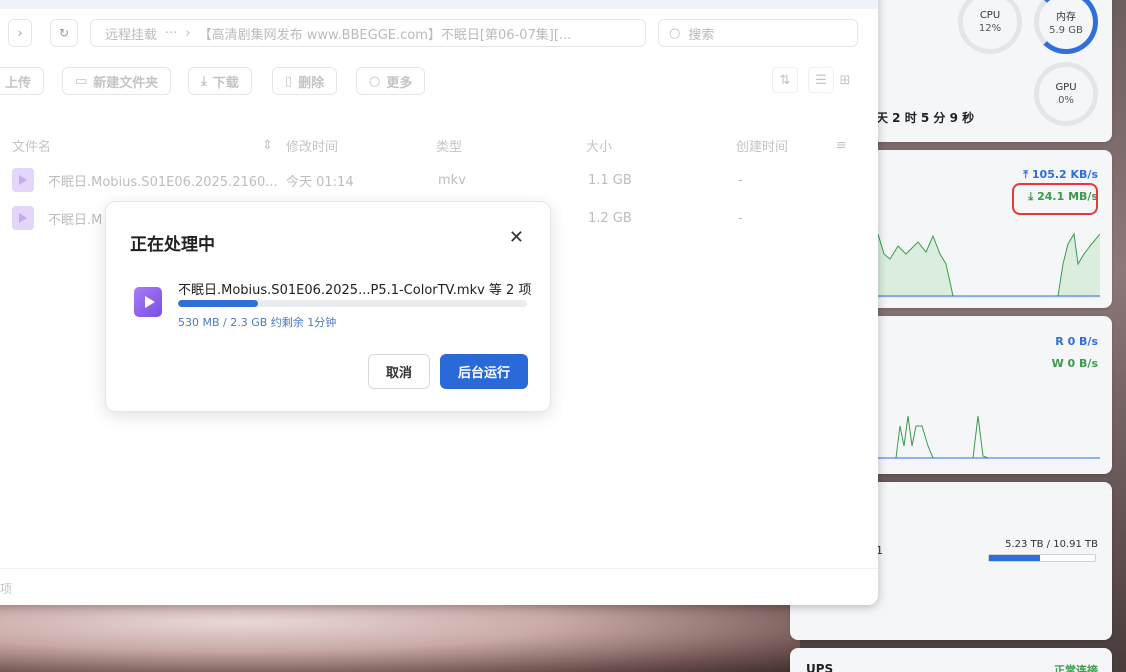  I want to click on memory-gauge: 内存 5.9 GB, so click(1066, 27).